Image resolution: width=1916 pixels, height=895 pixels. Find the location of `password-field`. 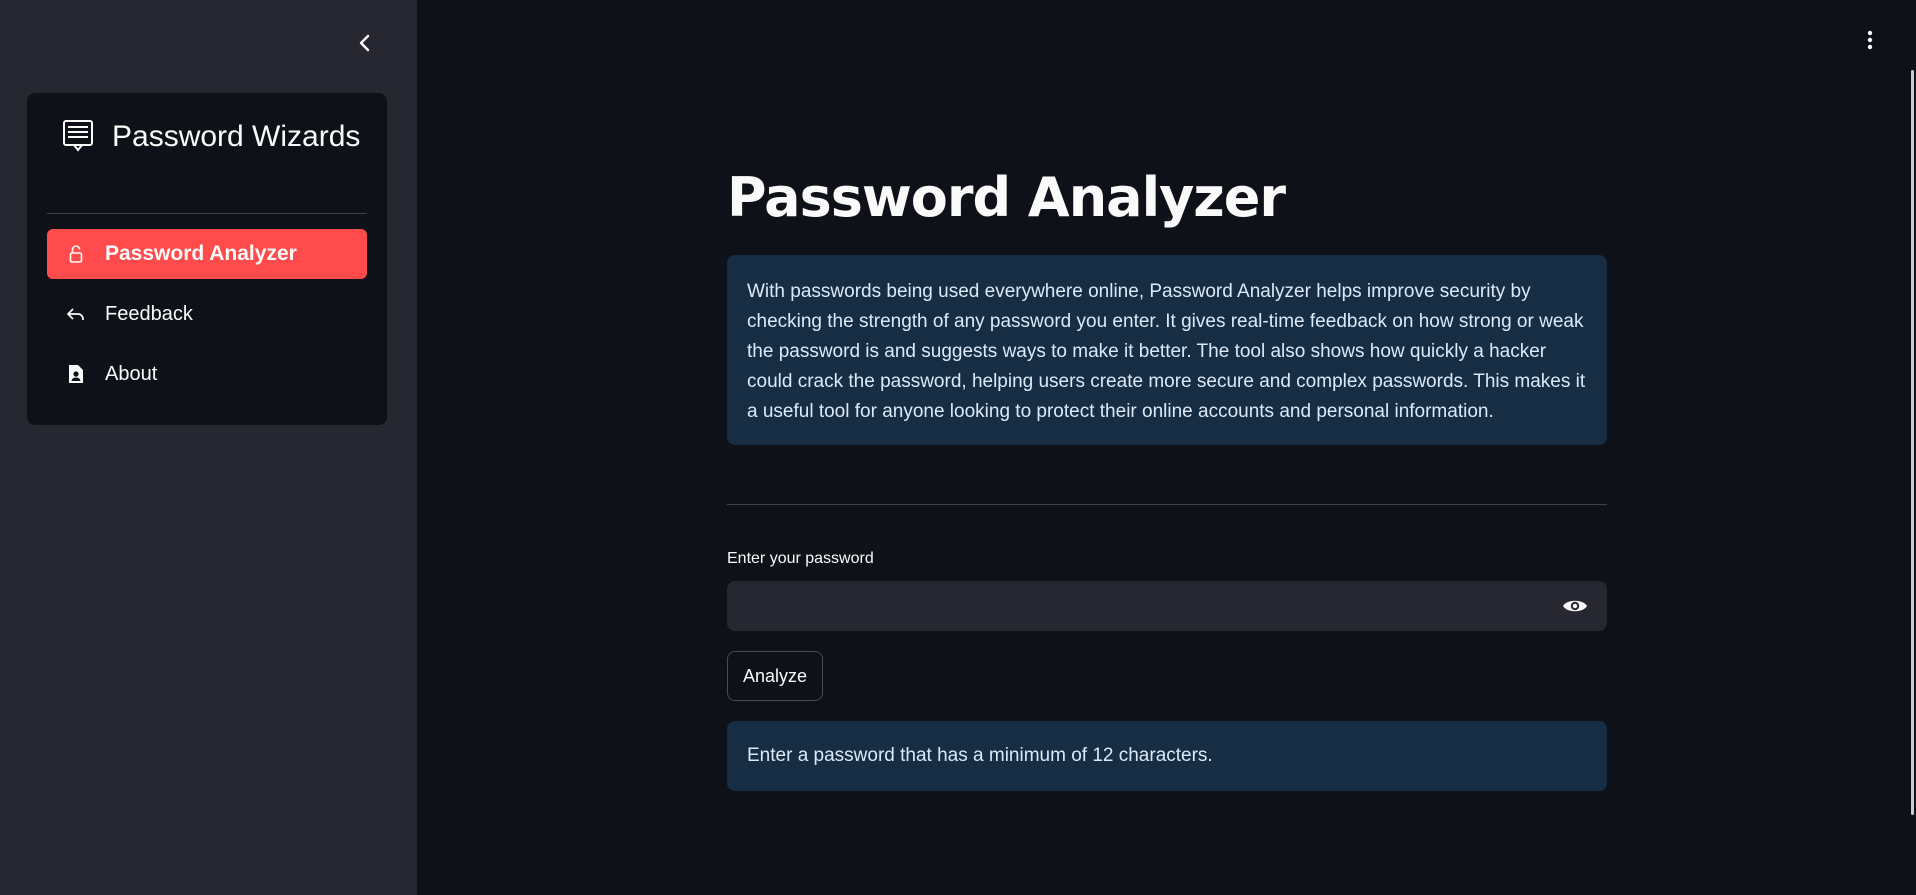

password-field is located at coordinates (1167, 606).